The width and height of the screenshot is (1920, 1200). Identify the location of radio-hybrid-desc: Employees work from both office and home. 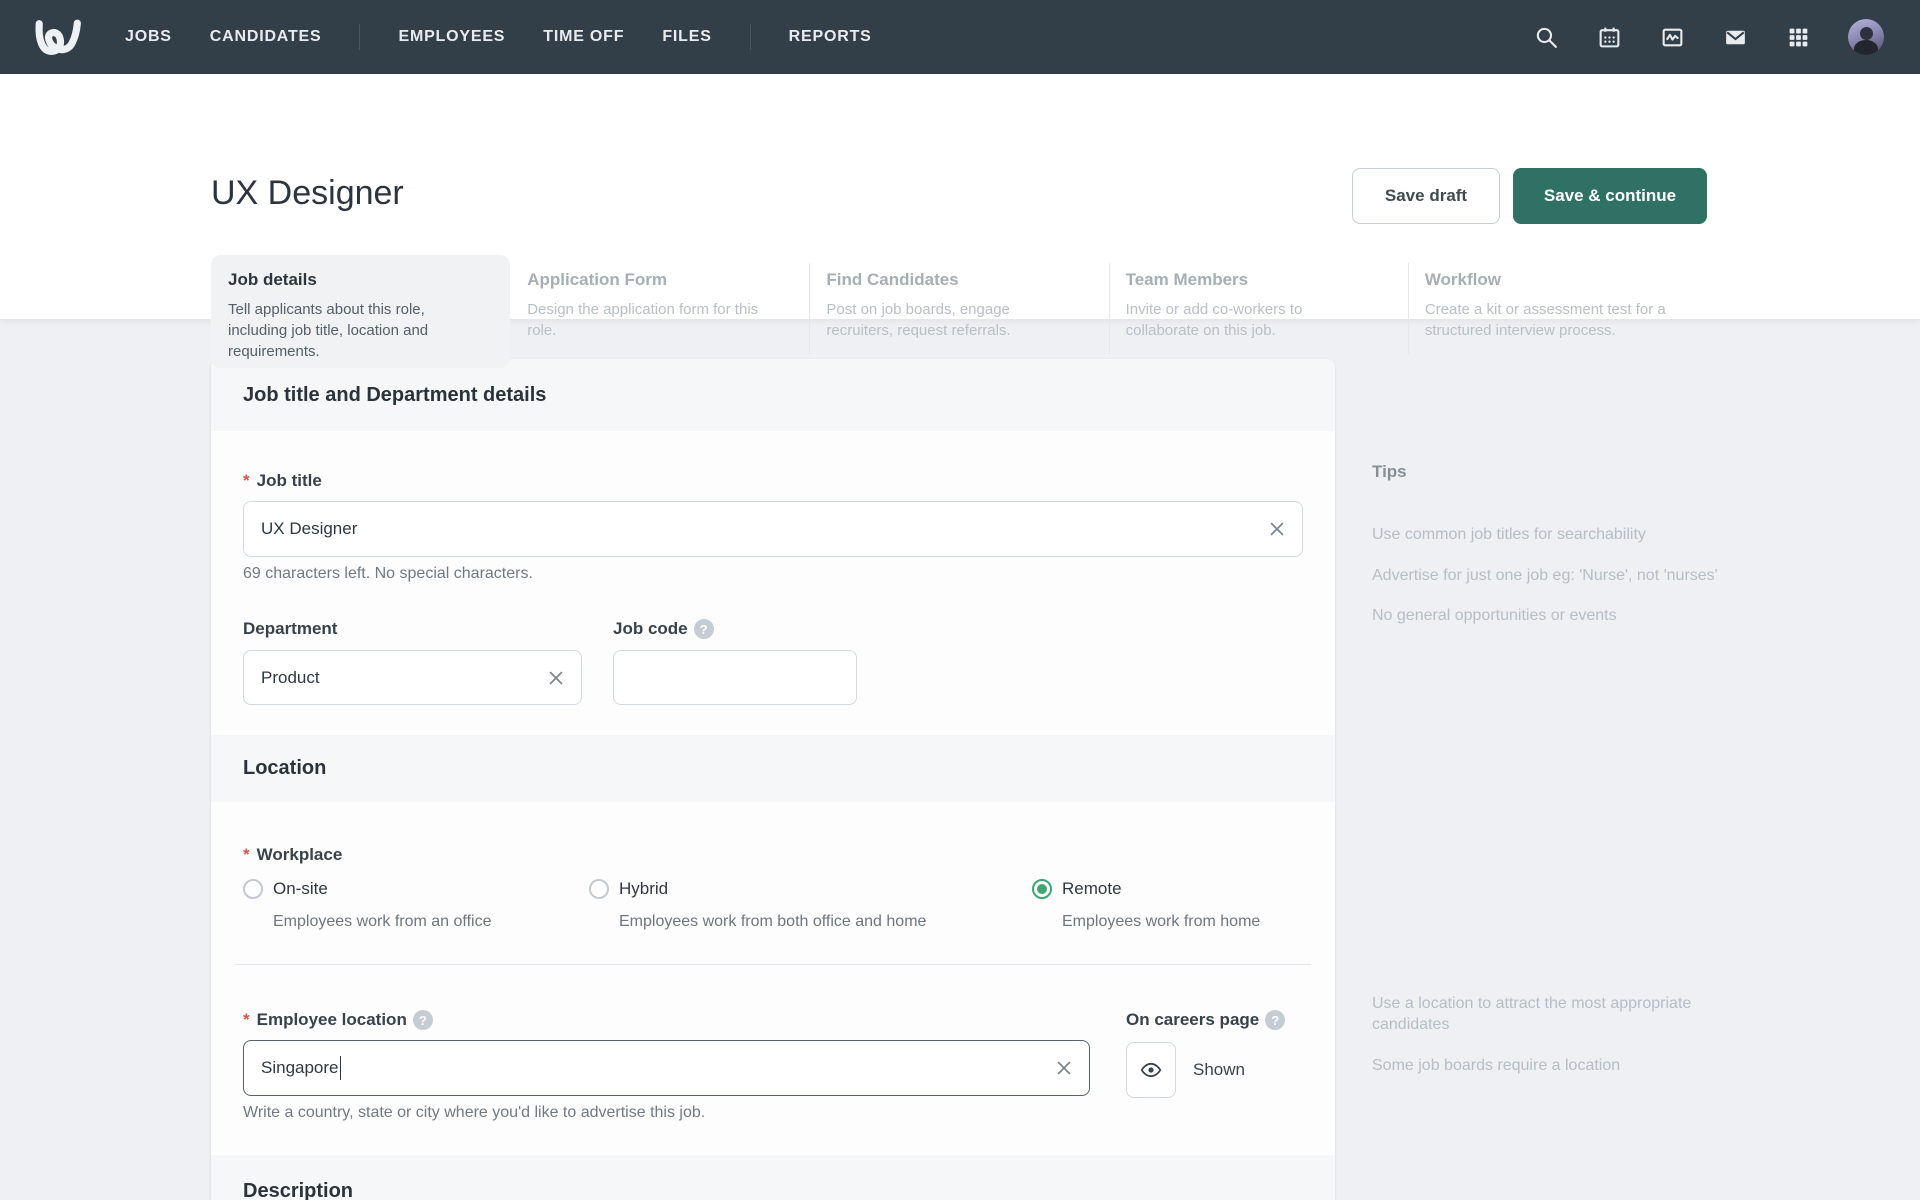
(773, 921).